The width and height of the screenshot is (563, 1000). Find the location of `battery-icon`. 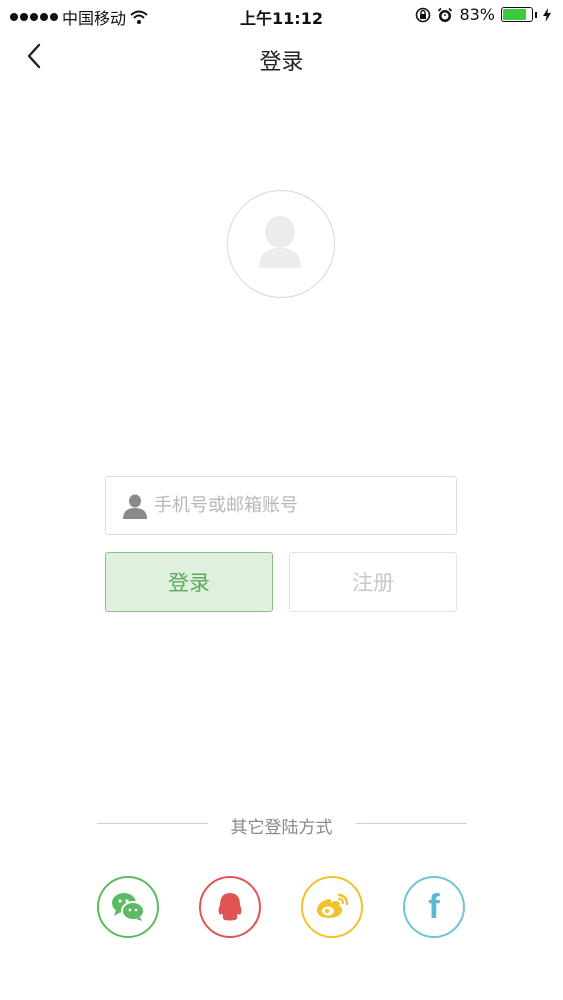

battery-icon is located at coordinates (517, 14).